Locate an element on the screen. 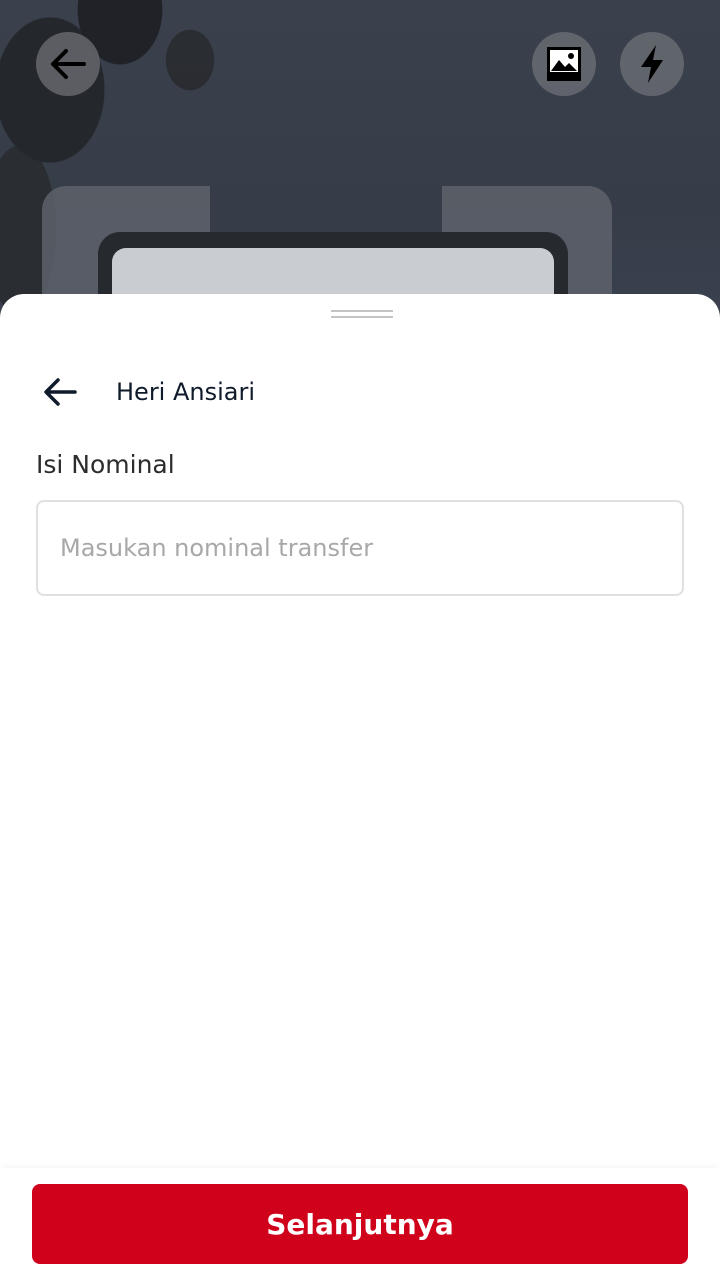 Image resolution: width=720 pixels, height=1280 pixels. next-button: Selanjutnya is located at coordinates (360, 1224).